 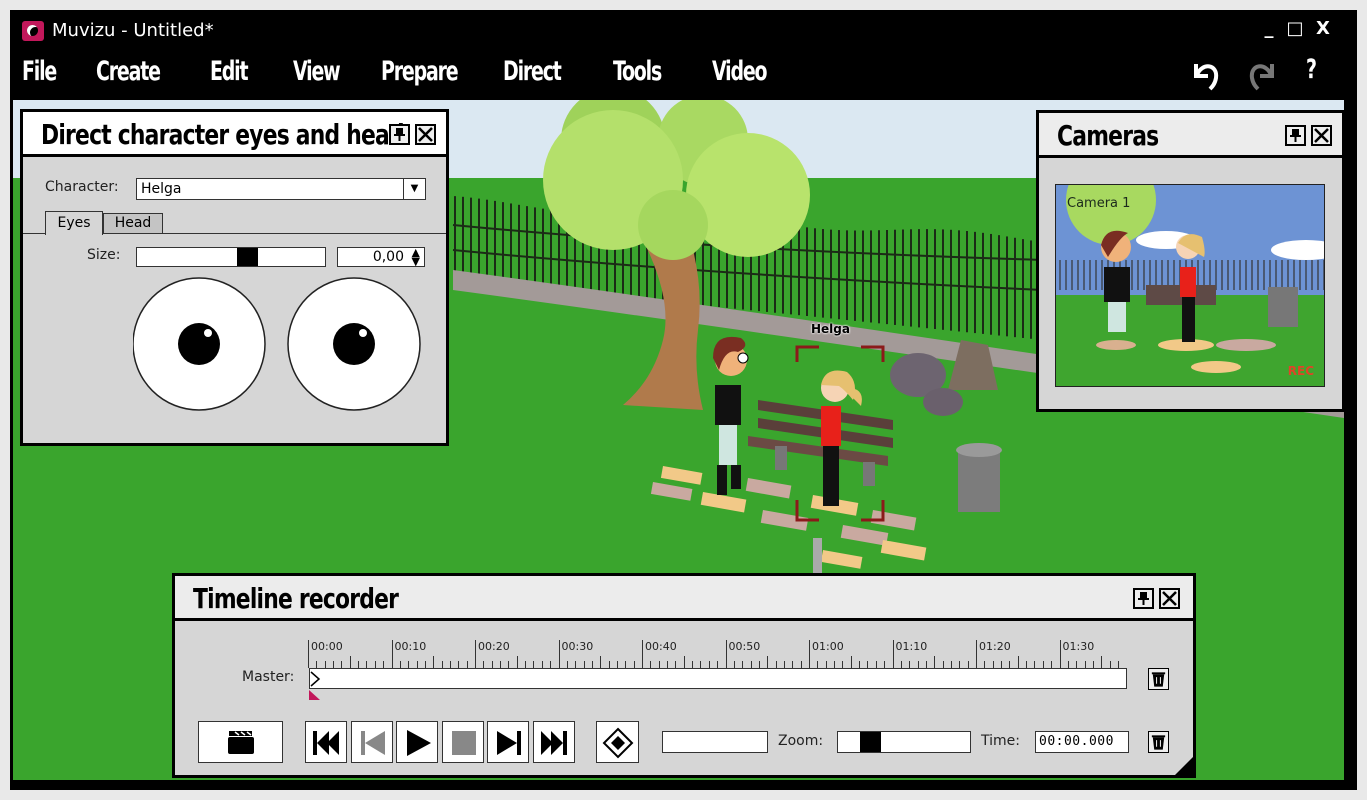 I want to click on camera-preview: Camera 1 REC, so click(x=1190, y=285).